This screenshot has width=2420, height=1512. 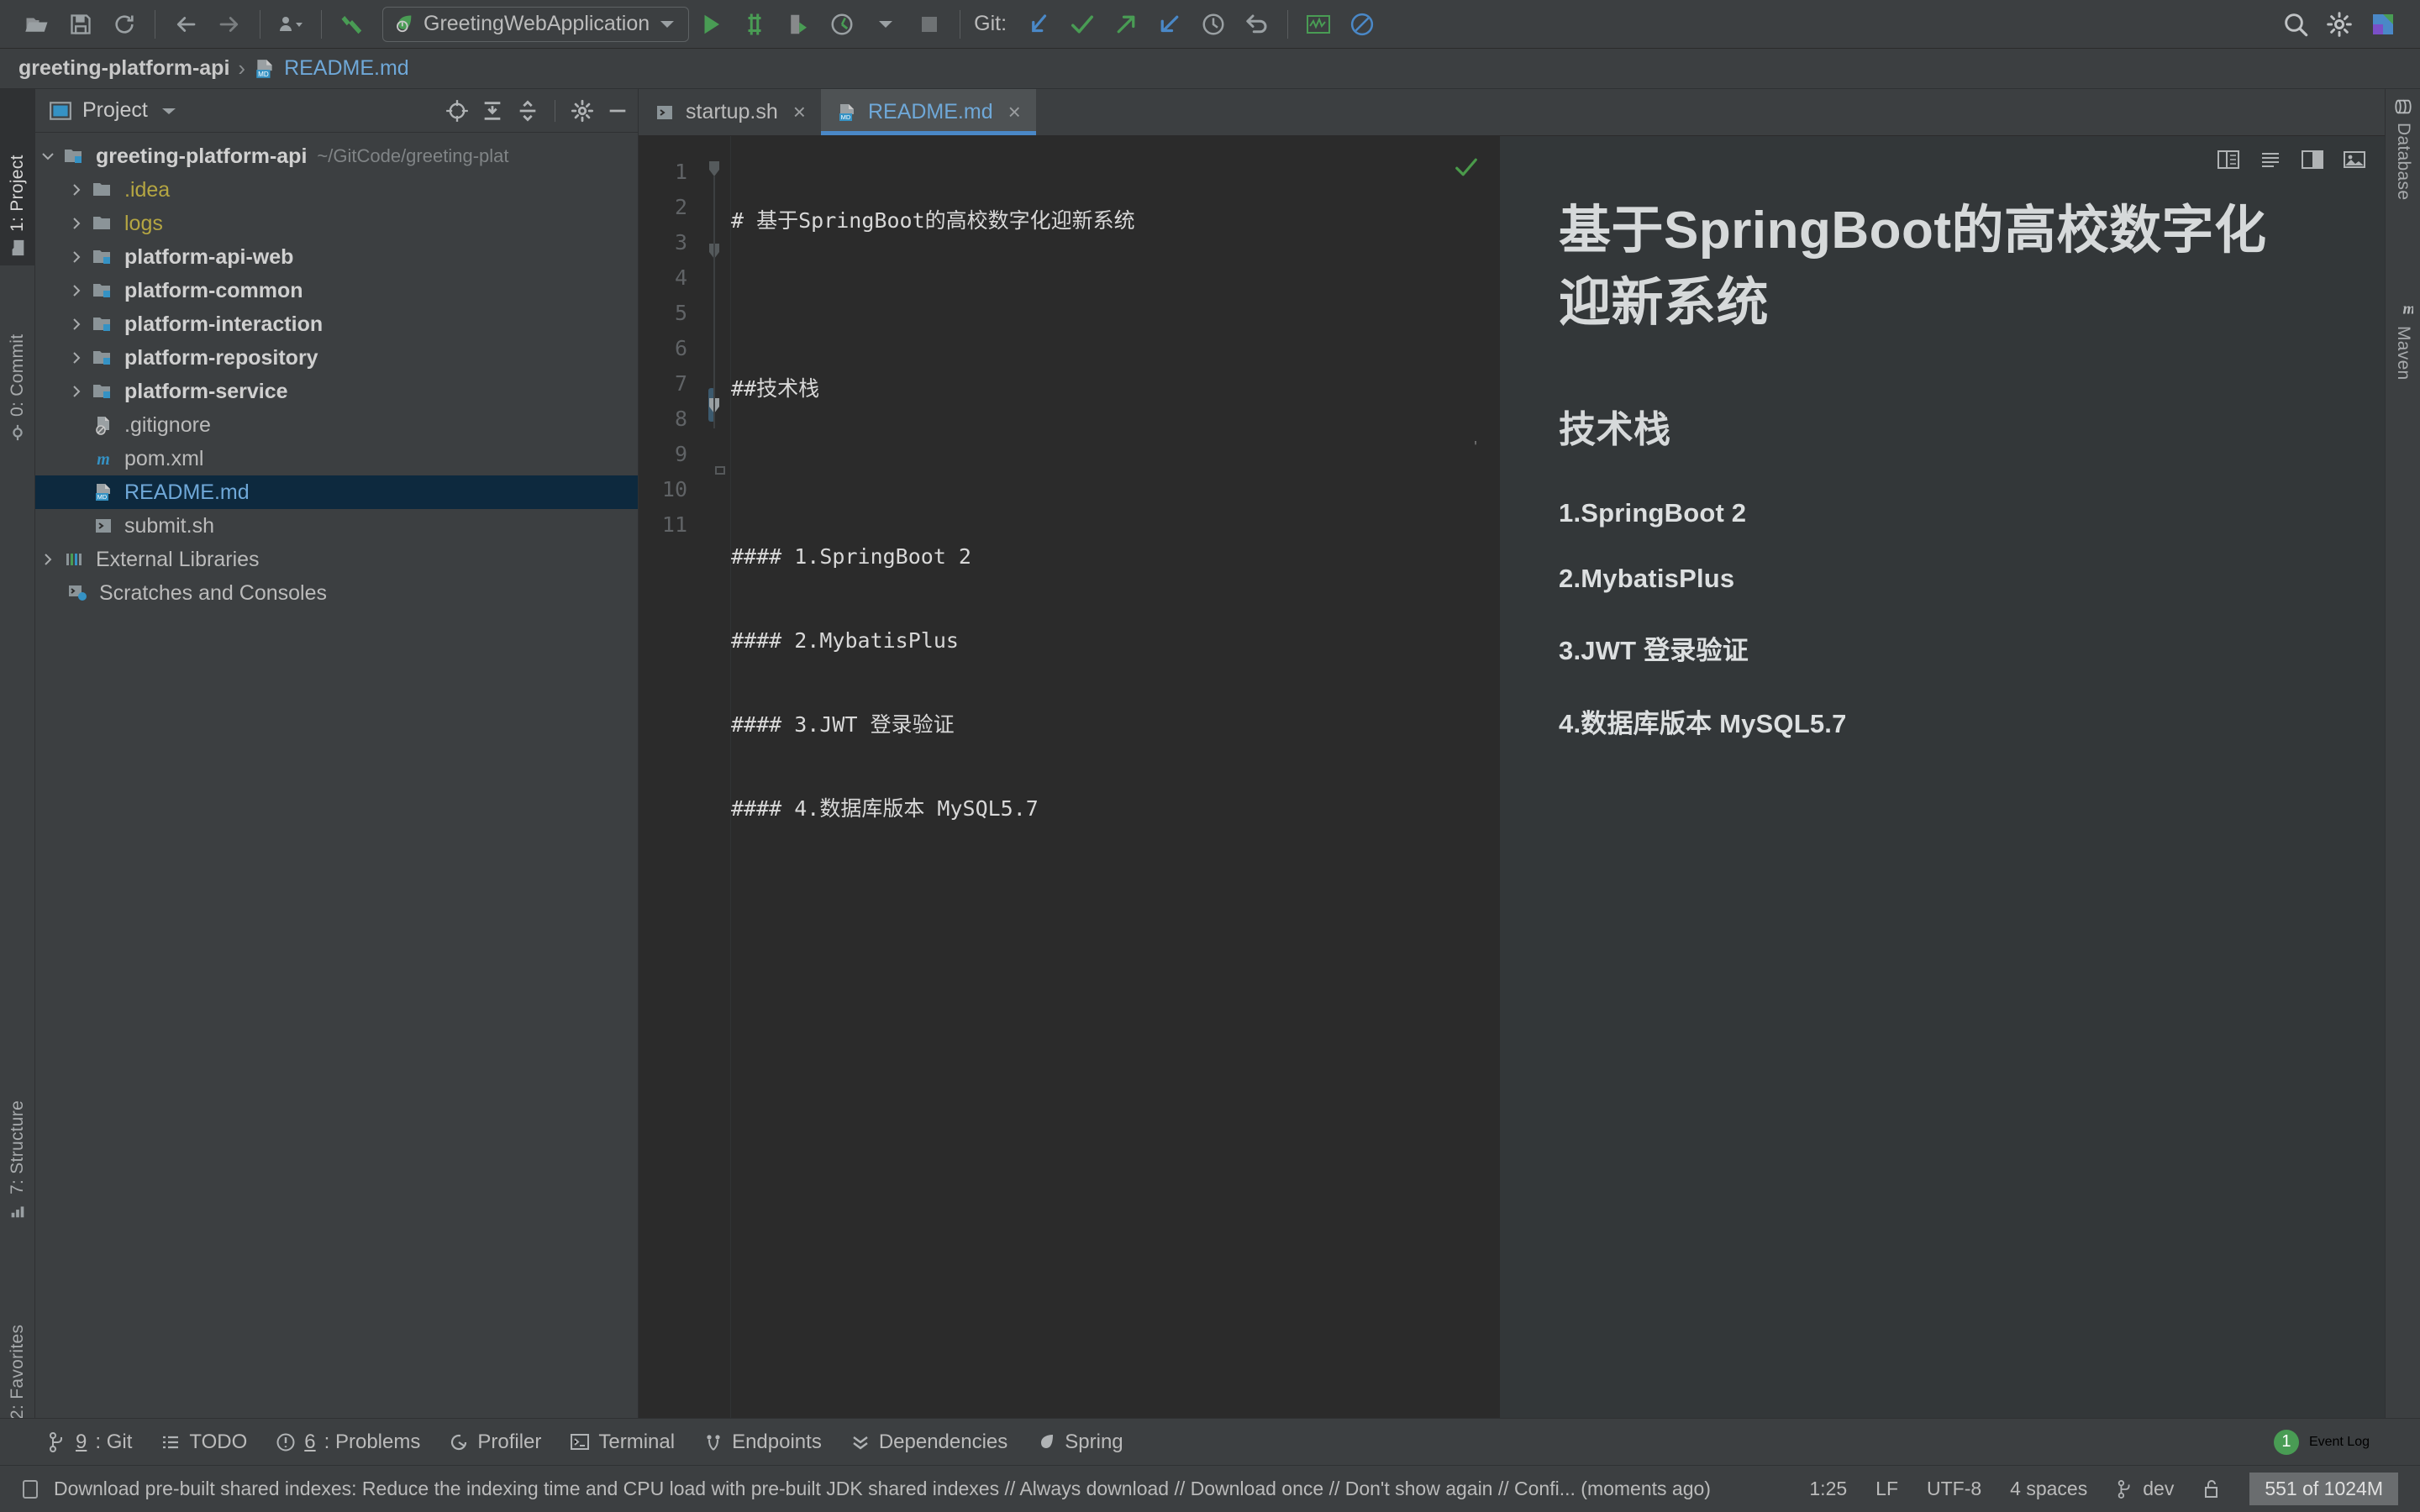 What do you see at coordinates (30, 1489) in the screenshot?
I see `notification-icon` at bounding box center [30, 1489].